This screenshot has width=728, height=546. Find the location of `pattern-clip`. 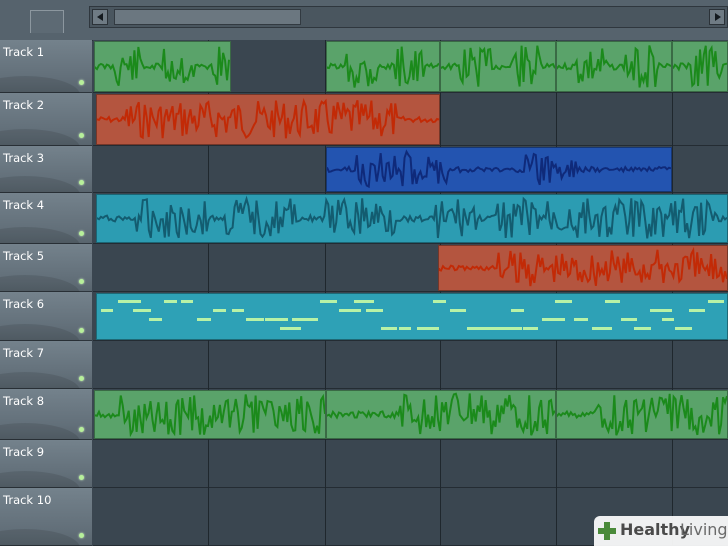

pattern-clip is located at coordinates (412, 316).